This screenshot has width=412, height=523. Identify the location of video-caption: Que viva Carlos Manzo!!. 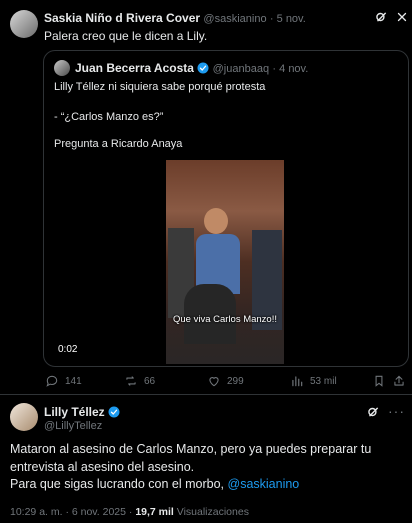
(224, 319).